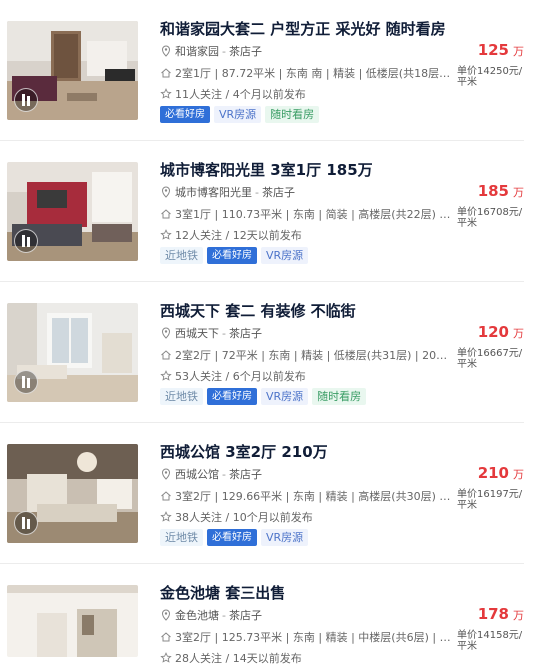  I want to click on follow-info: 38人关注 / 10个月以前发布, so click(236, 517).